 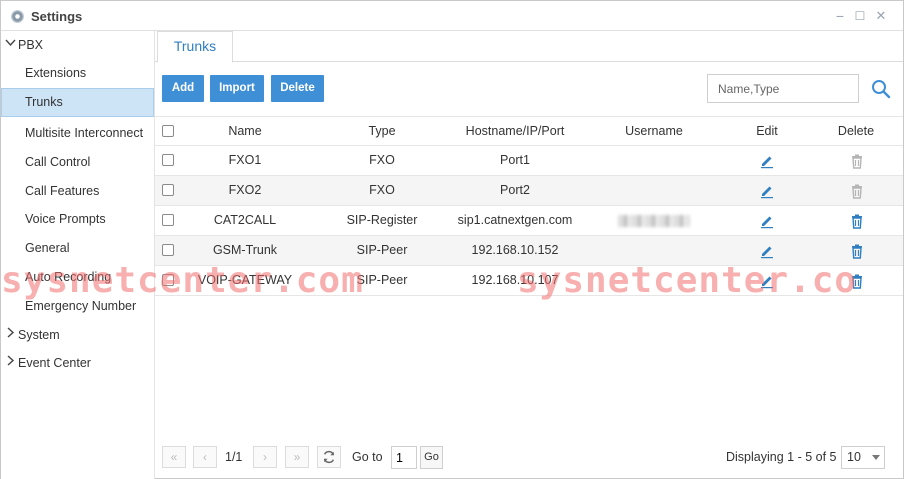 What do you see at coordinates (245, 160) in the screenshot?
I see `trunk-name: FXO1` at bounding box center [245, 160].